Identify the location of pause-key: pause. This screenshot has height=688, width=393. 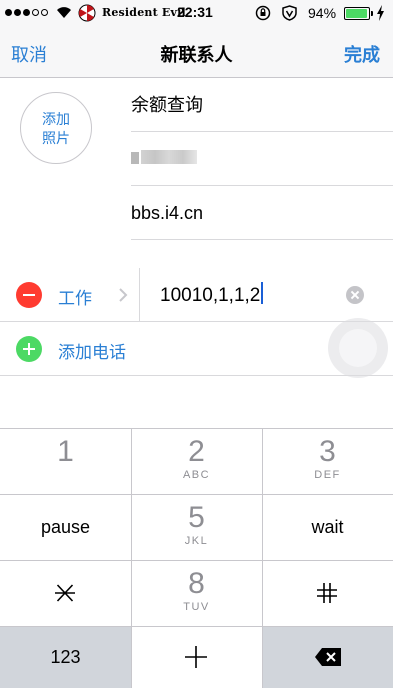
(65, 527).